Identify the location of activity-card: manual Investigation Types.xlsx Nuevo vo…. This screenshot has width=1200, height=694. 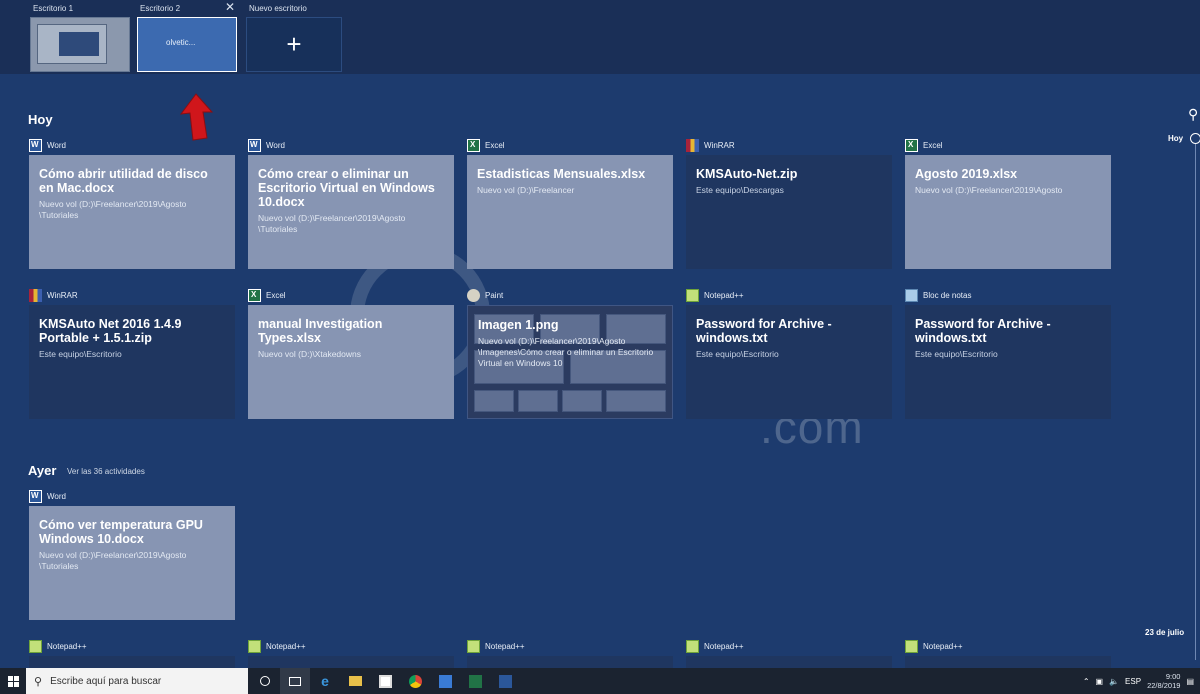
(351, 362).